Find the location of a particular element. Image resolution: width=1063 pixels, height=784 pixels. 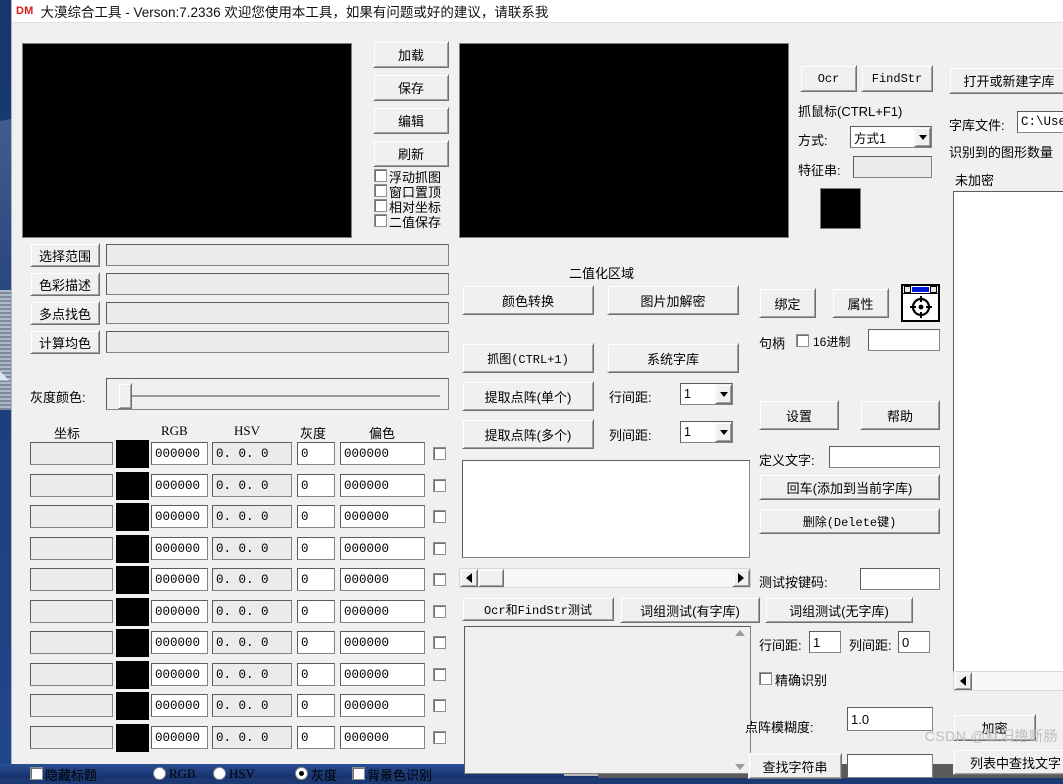

tab-phrase-test-with-lib: 词组测试(有字库) is located at coordinates (690, 610).